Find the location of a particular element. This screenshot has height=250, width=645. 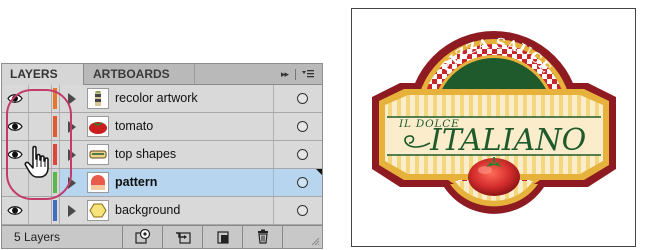

layer-count-label: 5 Layers is located at coordinates (62, 237).